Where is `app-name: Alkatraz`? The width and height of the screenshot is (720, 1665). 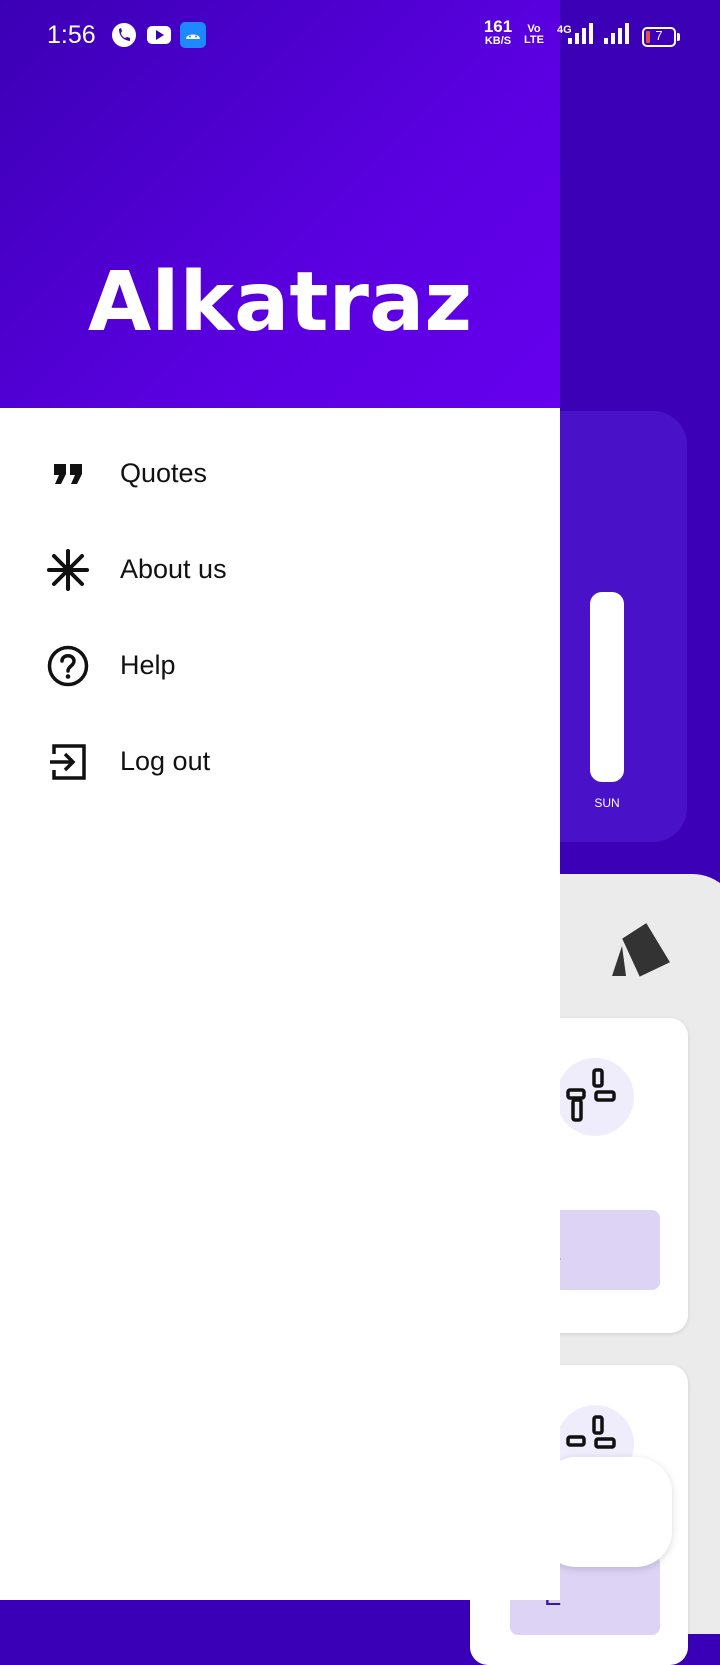 app-name: Alkatraz is located at coordinates (280, 302).